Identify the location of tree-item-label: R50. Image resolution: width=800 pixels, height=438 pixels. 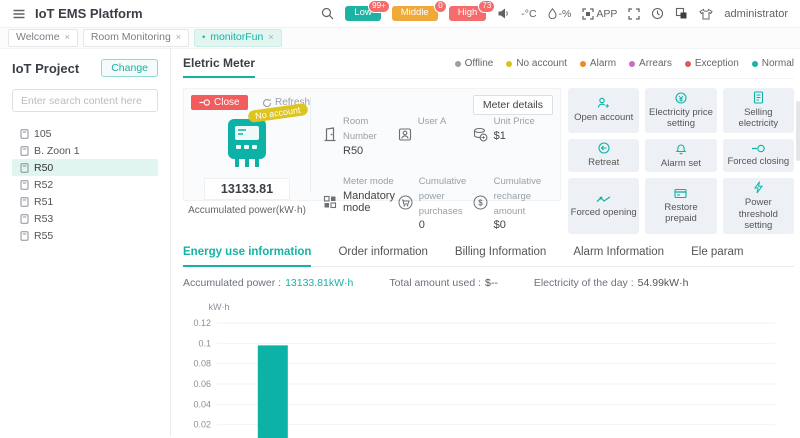
(44, 167).